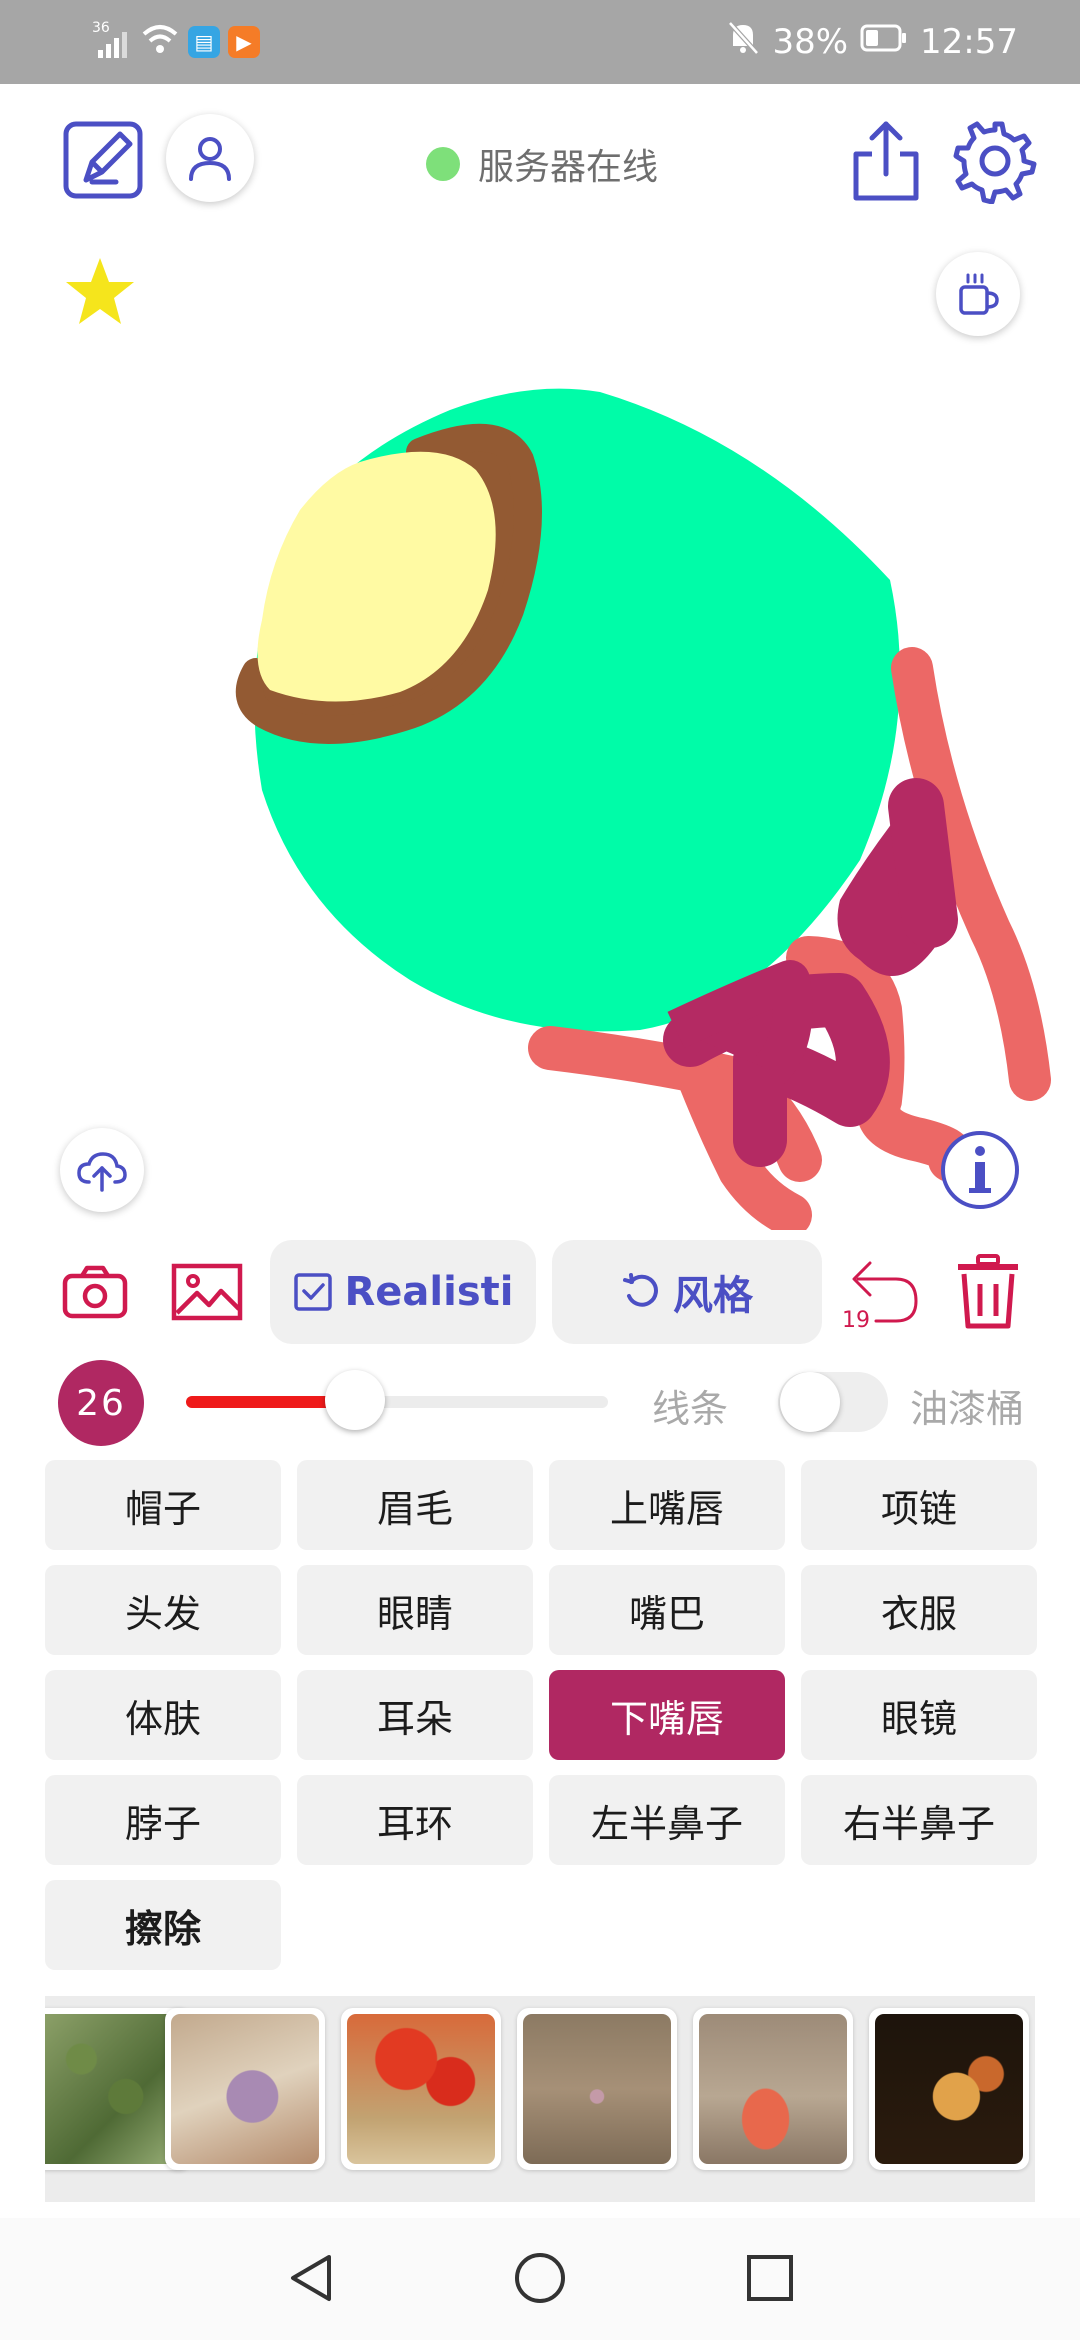 The image size is (1080, 2340). I want to click on brush-size-badge: 26, so click(101, 1403).